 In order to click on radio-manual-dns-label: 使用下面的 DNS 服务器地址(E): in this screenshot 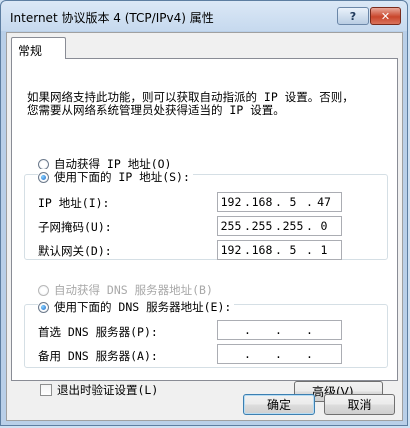, I will do `click(143, 307)`.